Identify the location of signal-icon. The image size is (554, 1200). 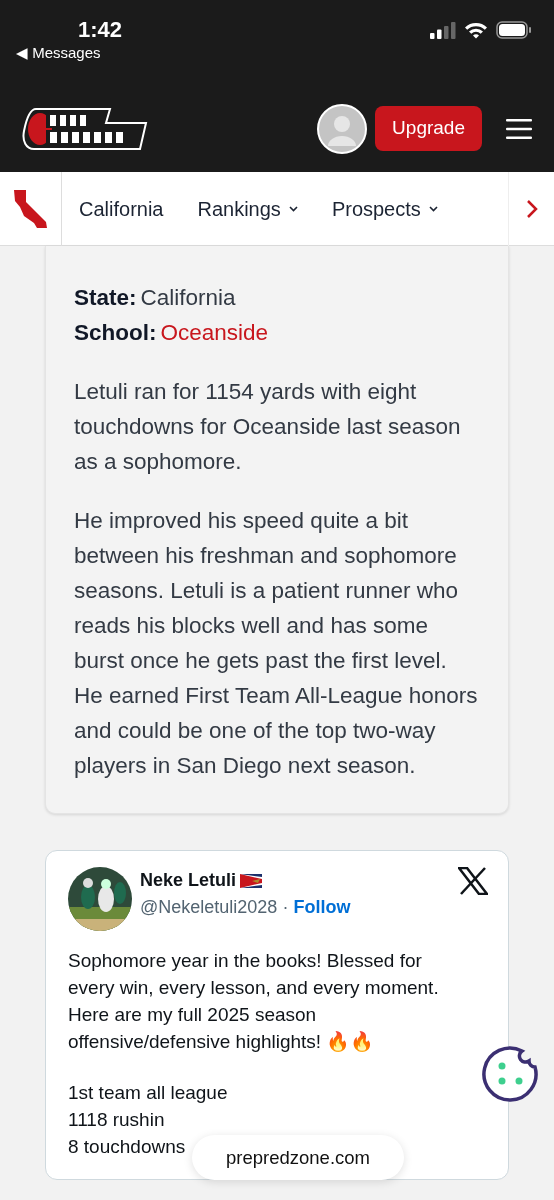
(443, 30).